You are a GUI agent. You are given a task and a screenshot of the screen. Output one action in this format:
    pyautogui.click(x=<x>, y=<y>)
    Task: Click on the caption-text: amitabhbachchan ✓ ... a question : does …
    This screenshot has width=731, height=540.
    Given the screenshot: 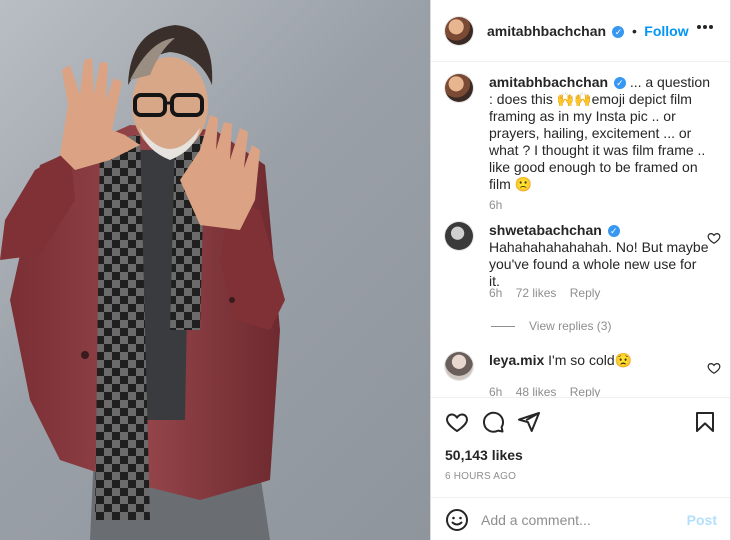 What is the action you would take?
    pyautogui.click(x=600, y=133)
    